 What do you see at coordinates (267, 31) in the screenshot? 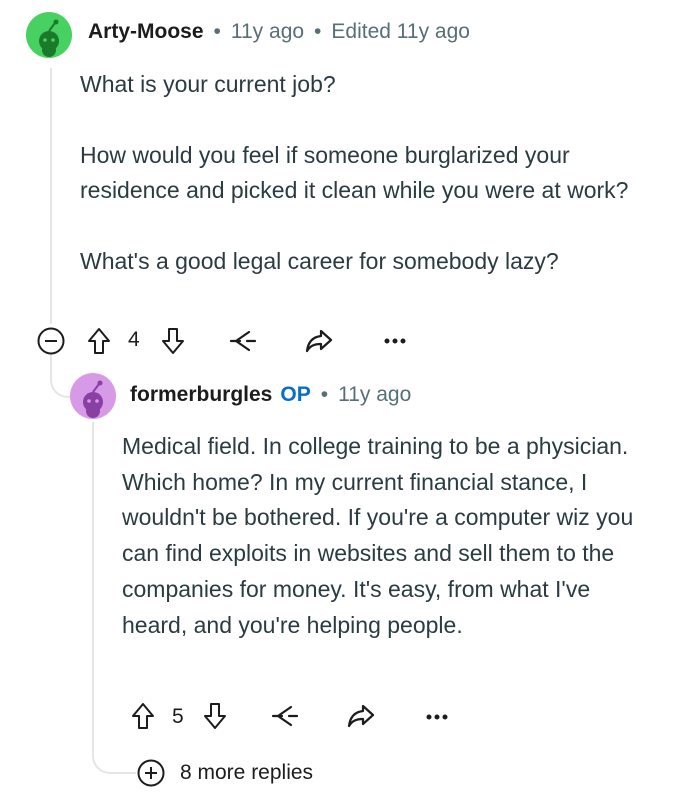
I see `timestamp: 11y ago` at bounding box center [267, 31].